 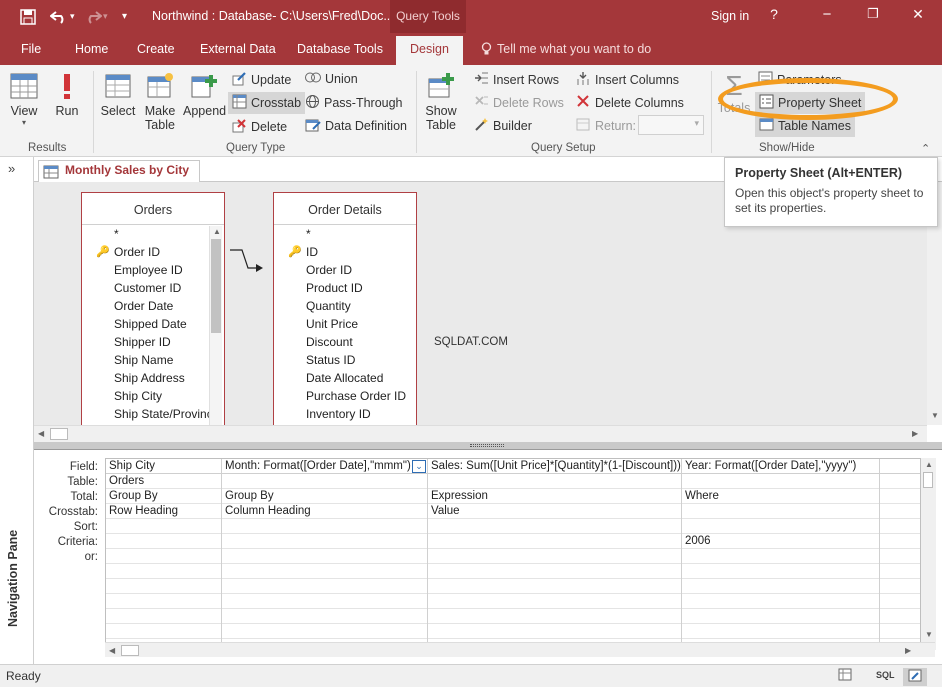 What do you see at coordinates (163, 466) in the screenshot?
I see `grid-cell-field: Ship City` at bounding box center [163, 466].